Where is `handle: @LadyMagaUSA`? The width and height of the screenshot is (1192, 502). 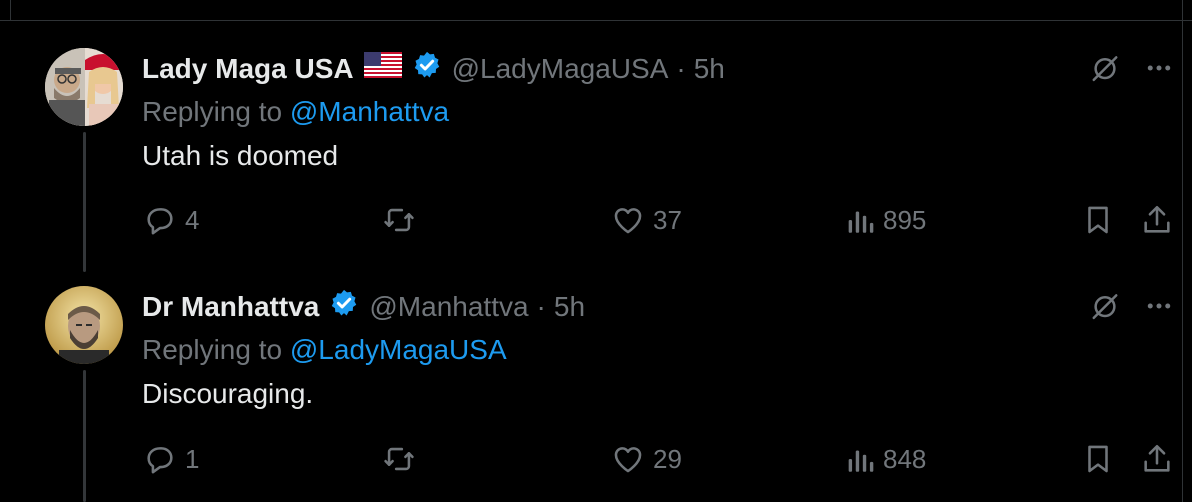
handle: @LadyMagaUSA is located at coordinates (560, 69).